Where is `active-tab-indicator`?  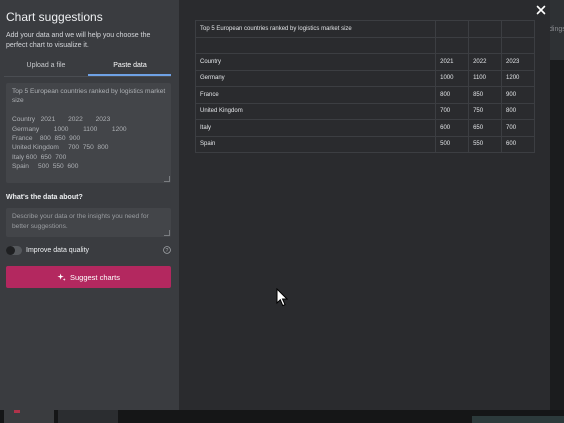 active-tab-indicator is located at coordinates (129, 75).